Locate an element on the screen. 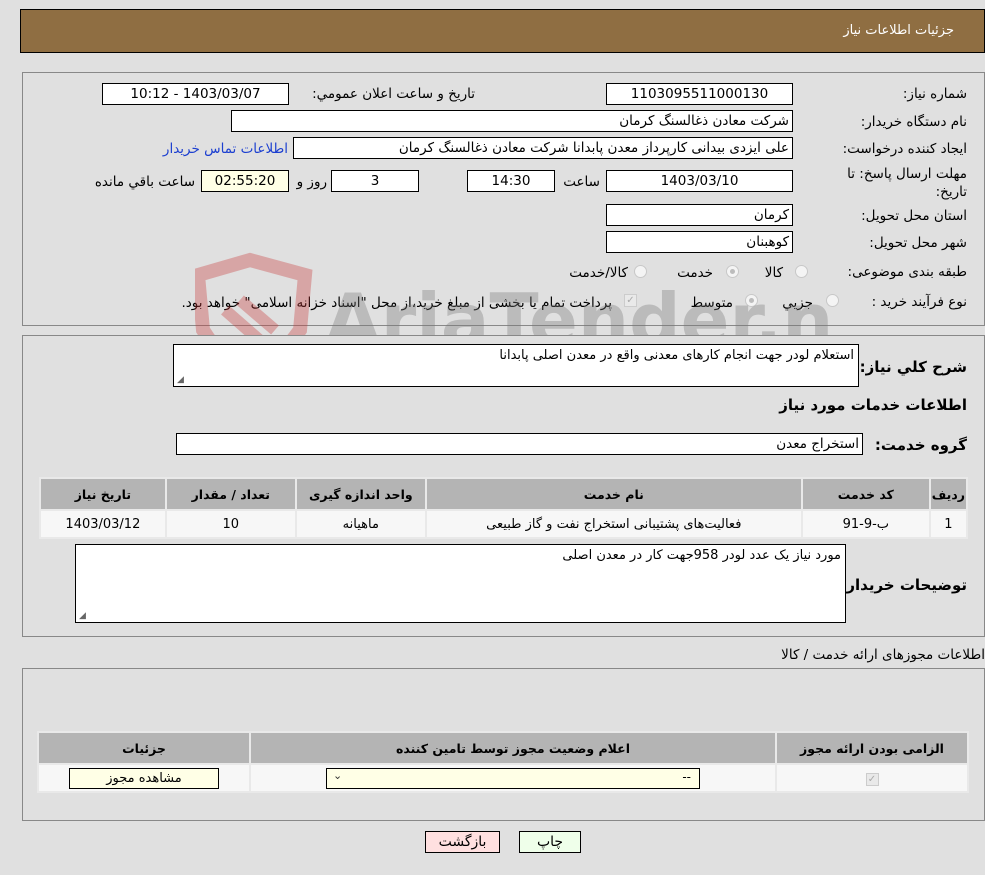  buyer-org-field: شرکت معادن ذغالسنگ کرمان is located at coordinates (512, 121).